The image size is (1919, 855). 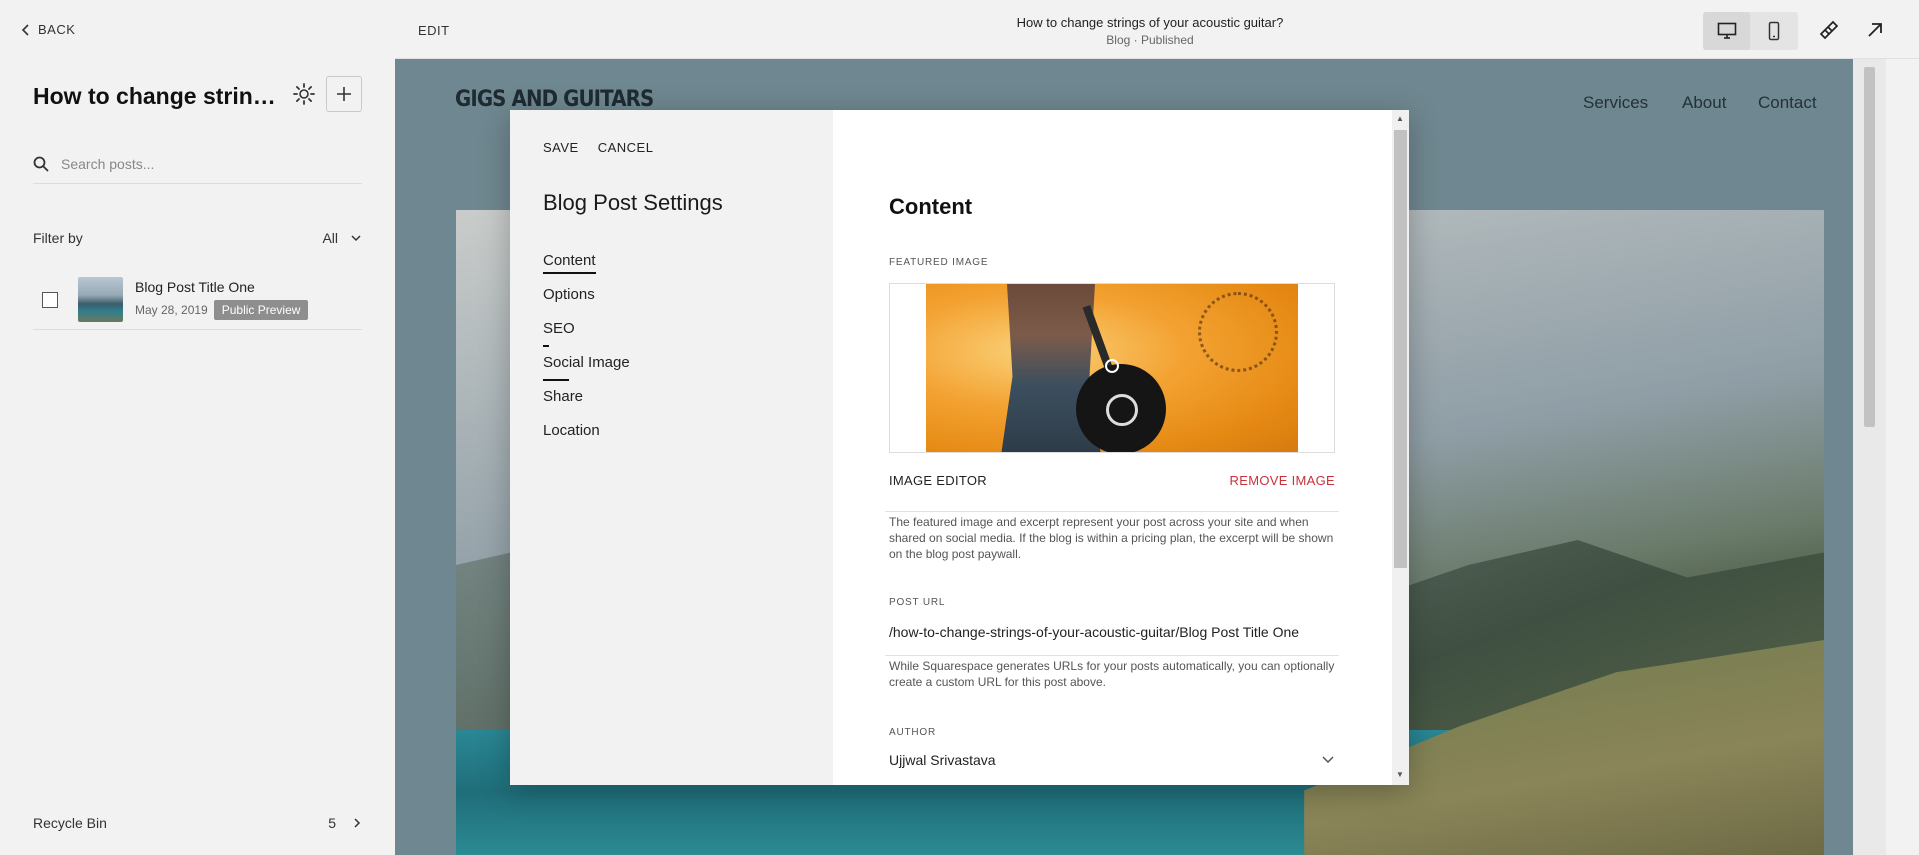 I want to click on mobile-view-button, so click(x=1773, y=31).